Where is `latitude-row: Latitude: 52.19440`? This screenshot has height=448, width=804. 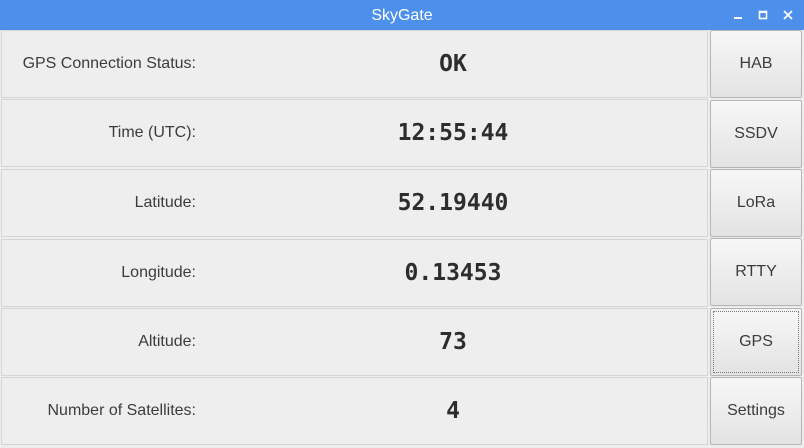
latitude-row: Latitude: 52.19440 is located at coordinates (354, 203).